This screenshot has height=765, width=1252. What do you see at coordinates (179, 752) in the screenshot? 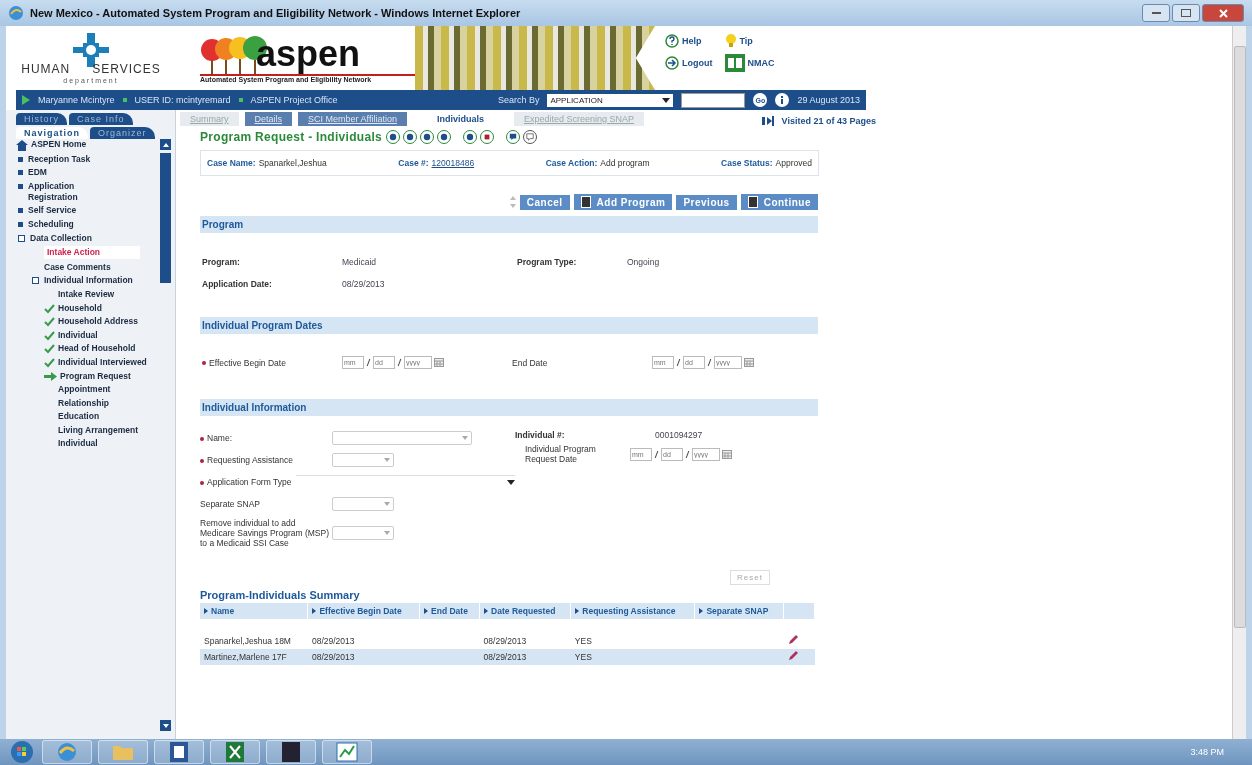
I see `document-icon` at bounding box center [179, 752].